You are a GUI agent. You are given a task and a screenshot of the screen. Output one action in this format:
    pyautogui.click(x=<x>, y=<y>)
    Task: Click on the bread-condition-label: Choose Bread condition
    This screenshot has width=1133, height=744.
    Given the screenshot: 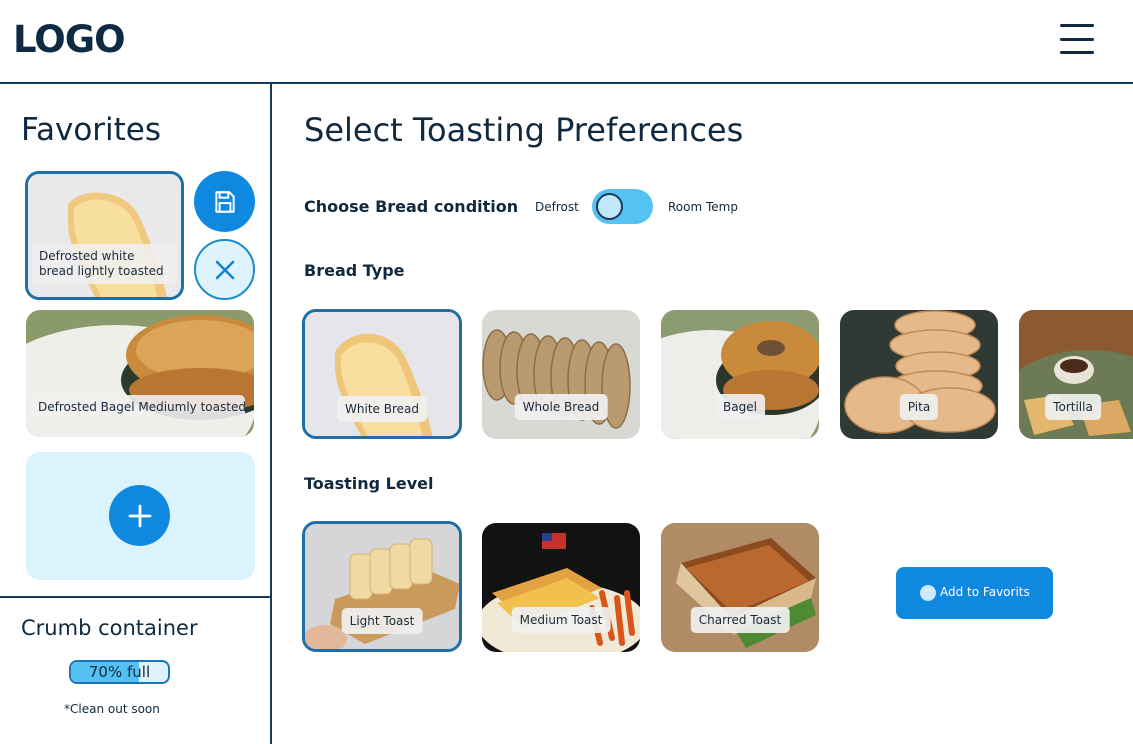 What is the action you would take?
    pyautogui.click(x=411, y=206)
    